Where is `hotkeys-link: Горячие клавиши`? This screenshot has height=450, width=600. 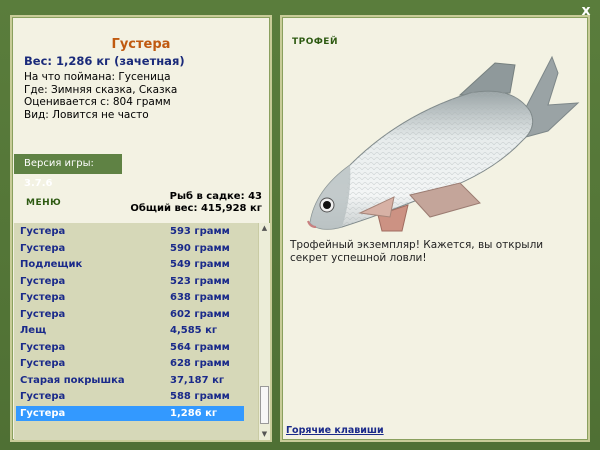
hotkeys-link: Горячие клавиши is located at coordinates (335, 430).